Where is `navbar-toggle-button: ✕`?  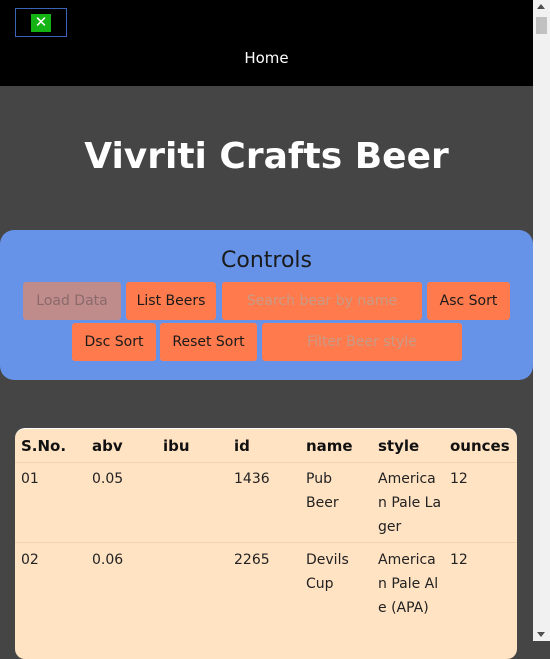
navbar-toggle-button: ✕ is located at coordinates (41, 22).